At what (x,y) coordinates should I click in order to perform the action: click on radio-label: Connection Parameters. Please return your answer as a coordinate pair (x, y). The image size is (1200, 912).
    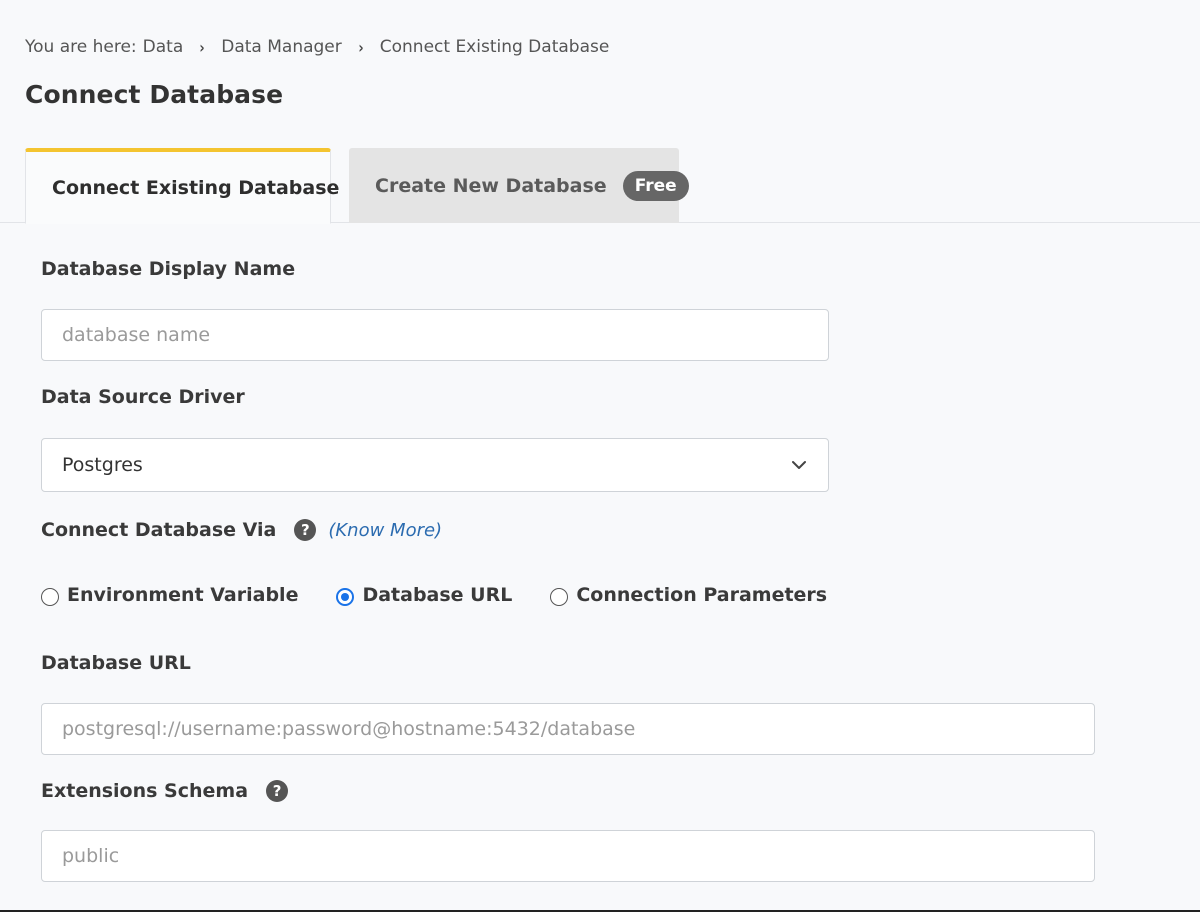
    Looking at the image, I should click on (702, 595).